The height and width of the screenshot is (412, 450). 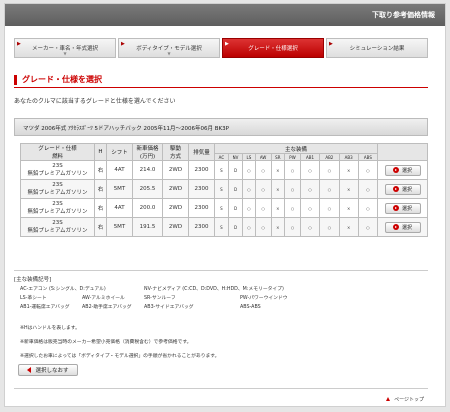 What do you see at coordinates (52, 371) in the screenshot?
I see `reselect-label: 選択しなおす` at bounding box center [52, 371].